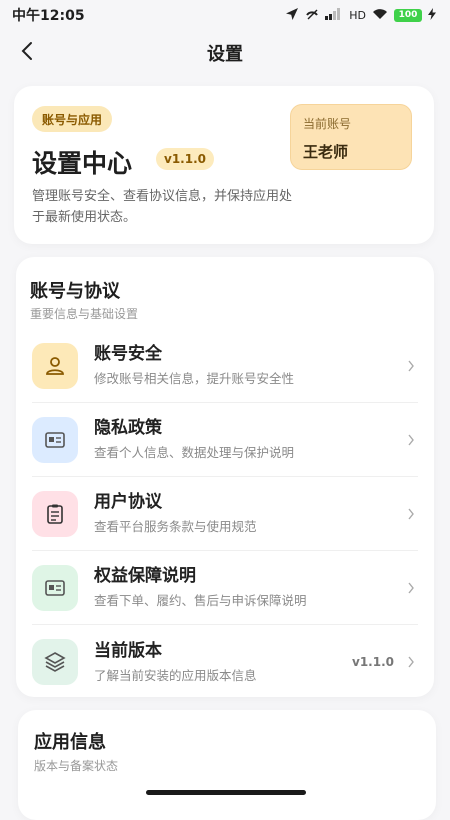  What do you see at coordinates (244, 587) in the screenshot?
I see `row-text: 权益保障说明 查看下单、履约、售后与申诉保障说明` at bounding box center [244, 587].